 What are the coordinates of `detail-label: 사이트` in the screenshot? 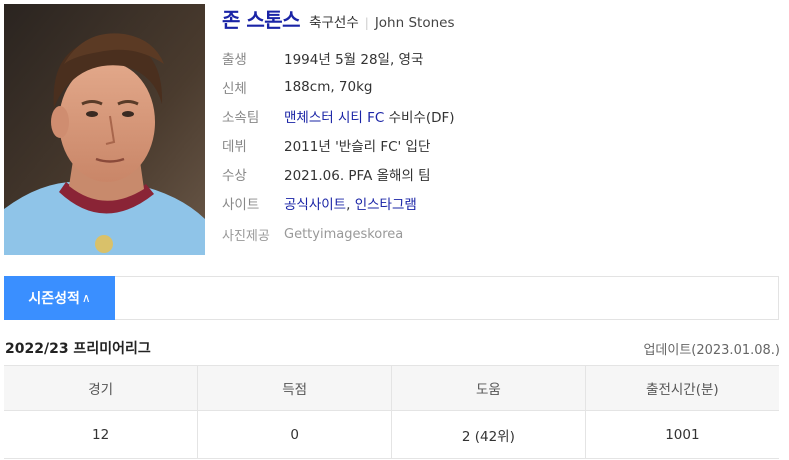 It's located at (241, 204).